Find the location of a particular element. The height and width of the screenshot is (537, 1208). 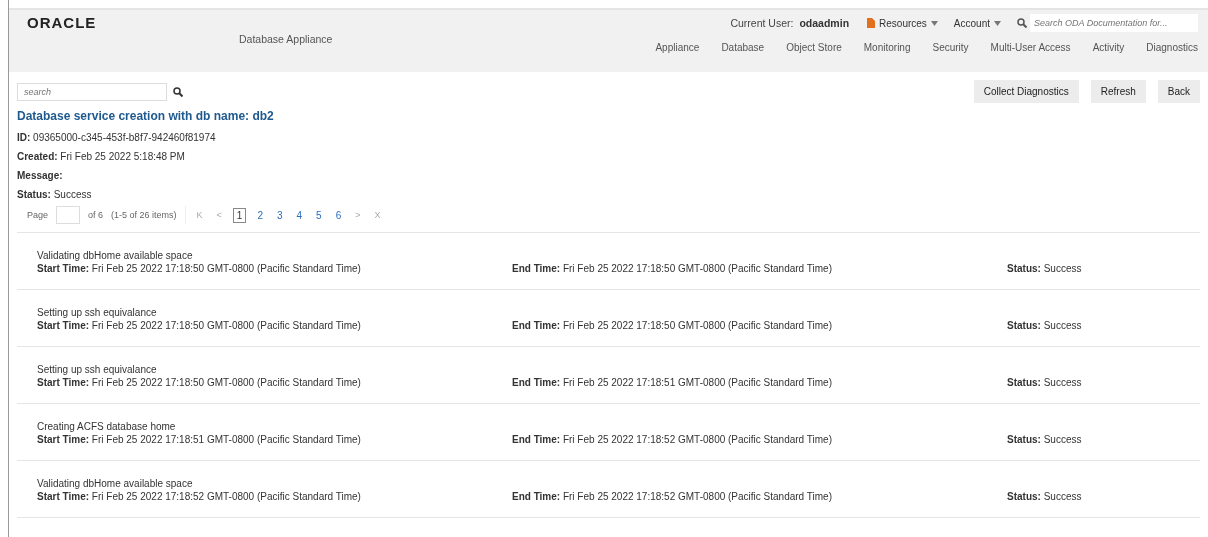

nav-link: Multi-User Access is located at coordinates (1030, 47).